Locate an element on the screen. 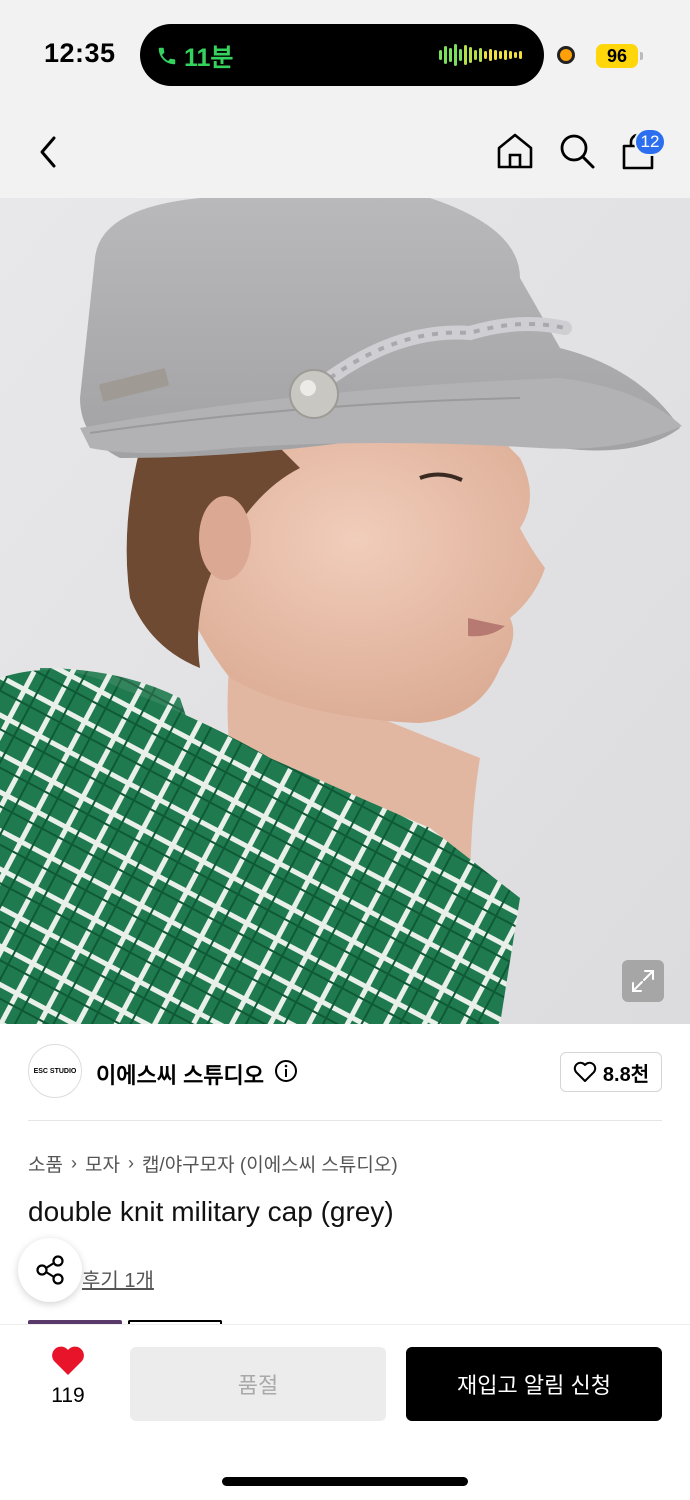 The image size is (690, 1500). heart-outline-icon is located at coordinates (585, 1071).